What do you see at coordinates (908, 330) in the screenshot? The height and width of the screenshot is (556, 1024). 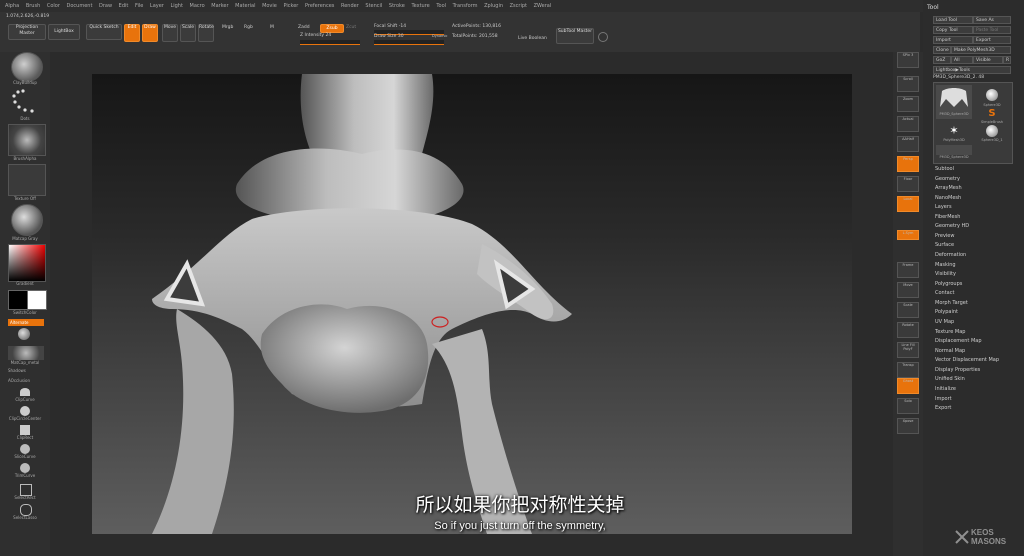 I see `rotate-view-button: Rotate` at bounding box center [908, 330].